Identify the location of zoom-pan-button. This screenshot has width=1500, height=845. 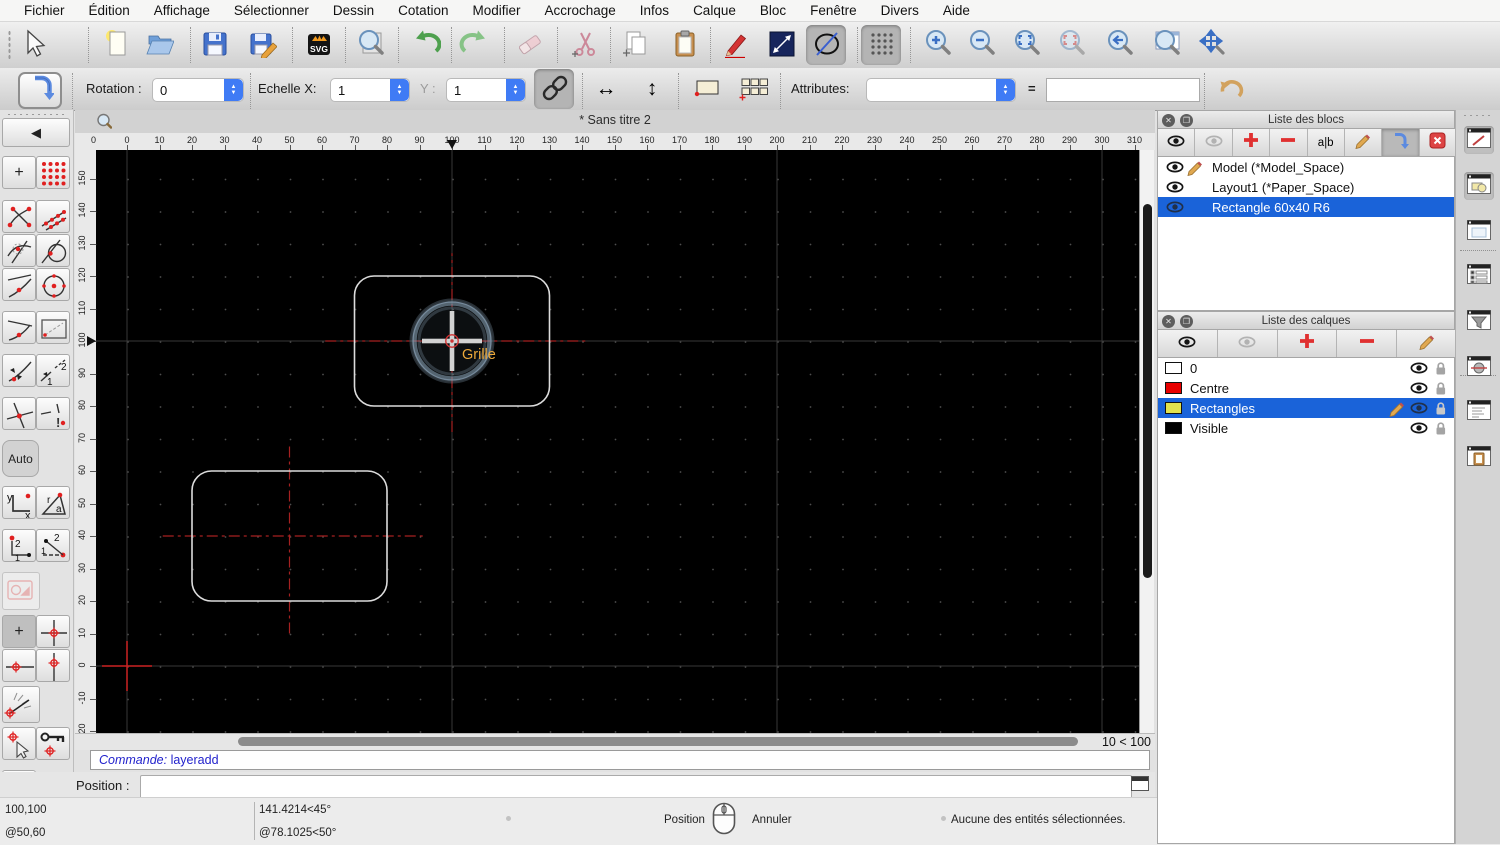
(1212, 45).